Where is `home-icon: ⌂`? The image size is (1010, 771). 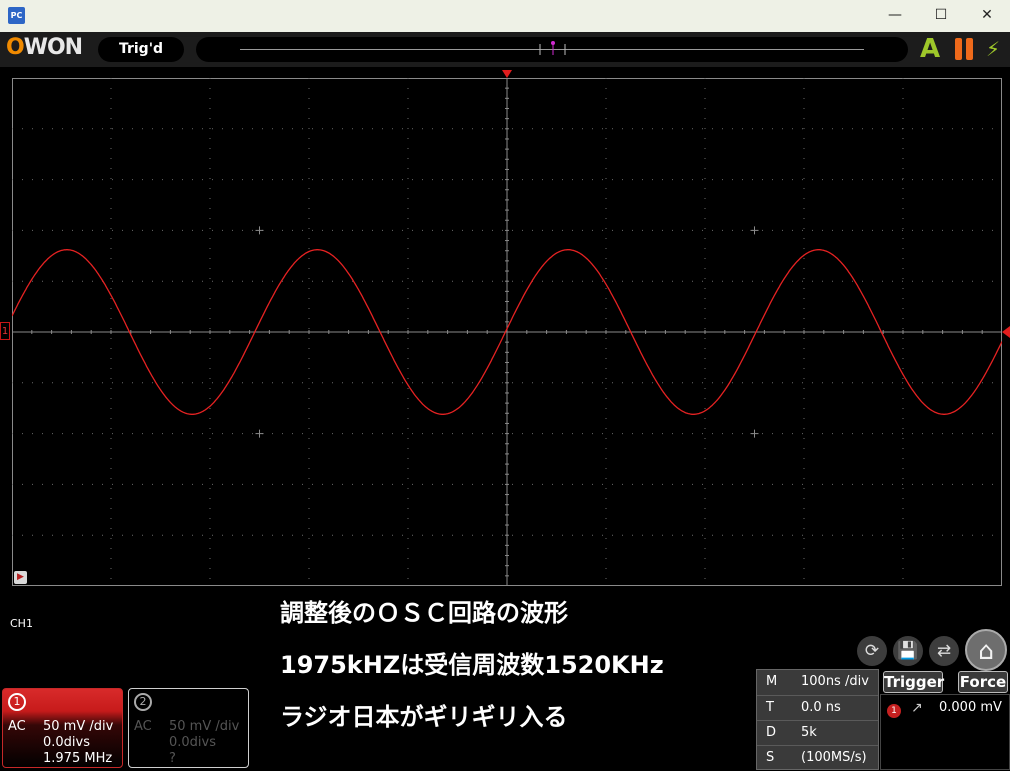 home-icon: ⌂ is located at coordinates (986, 650).